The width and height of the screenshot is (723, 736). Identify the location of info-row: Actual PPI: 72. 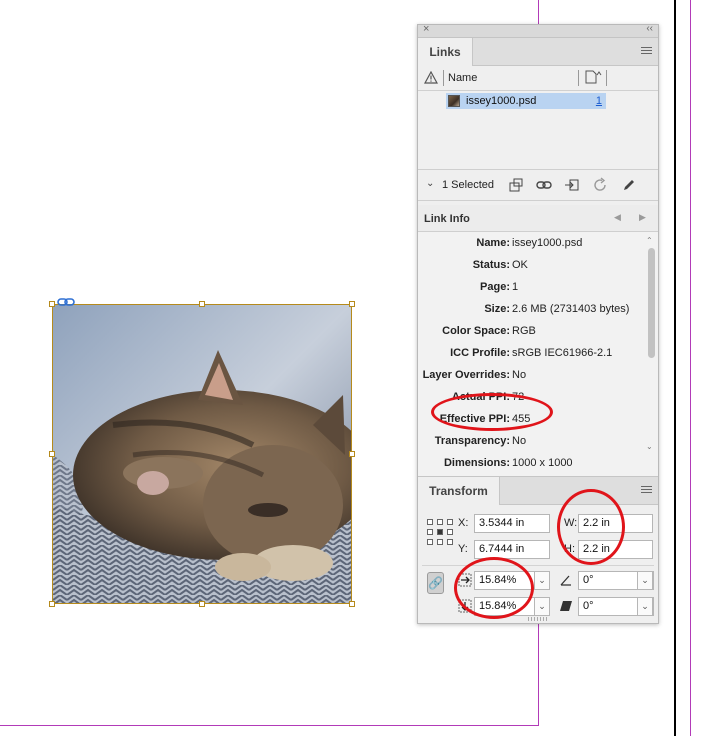
(488, 397).